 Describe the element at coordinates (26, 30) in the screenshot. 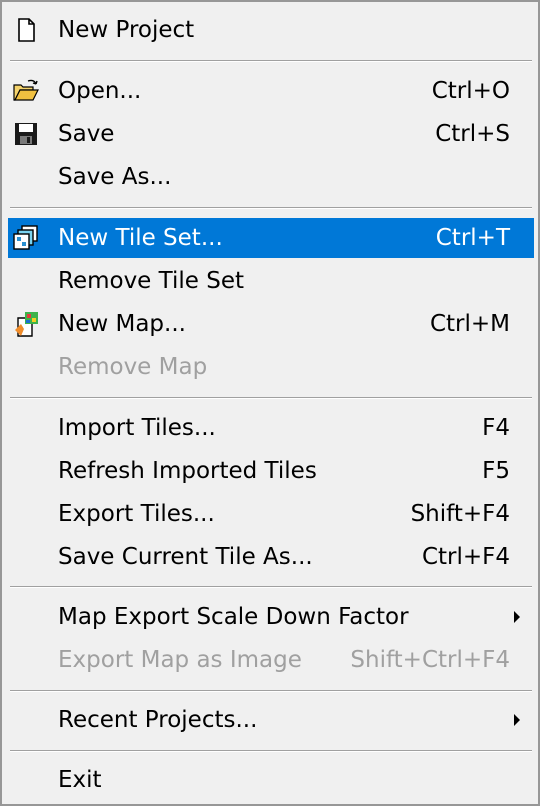

I see `new-document-icon` at that location.